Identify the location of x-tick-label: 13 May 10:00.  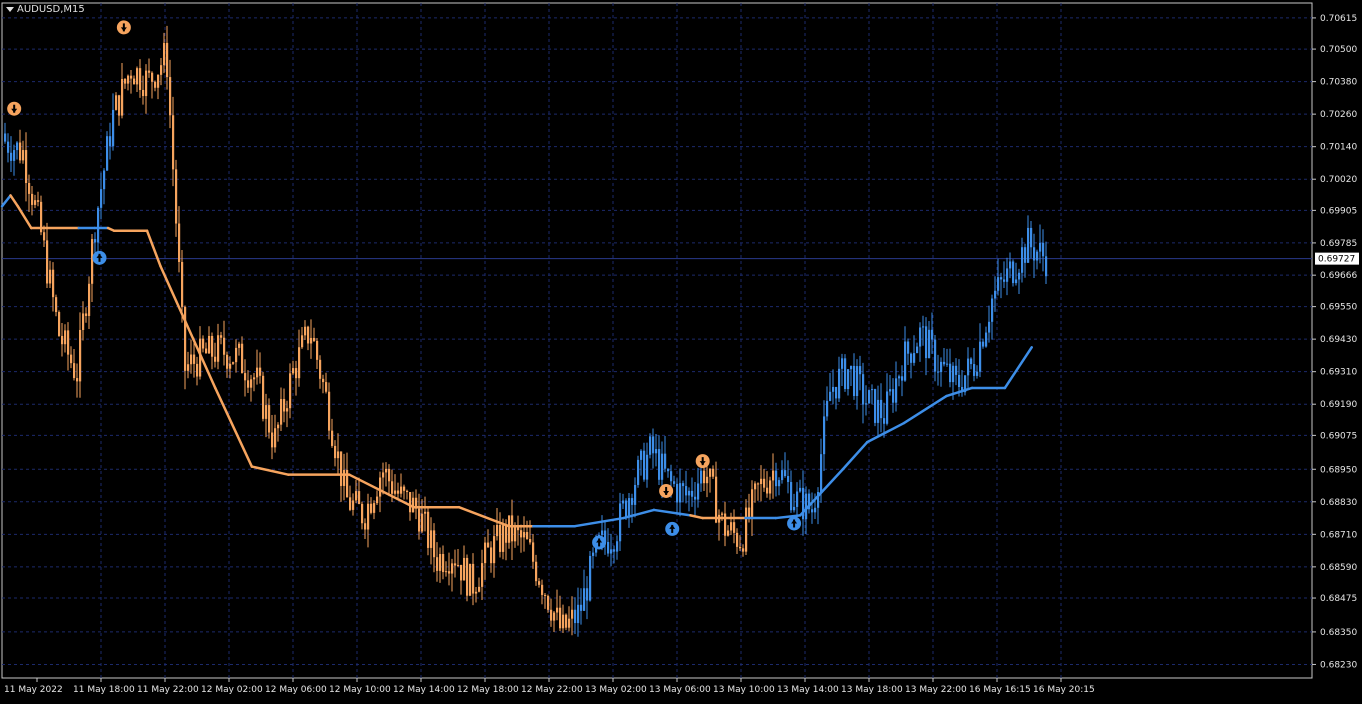
(744, 690).